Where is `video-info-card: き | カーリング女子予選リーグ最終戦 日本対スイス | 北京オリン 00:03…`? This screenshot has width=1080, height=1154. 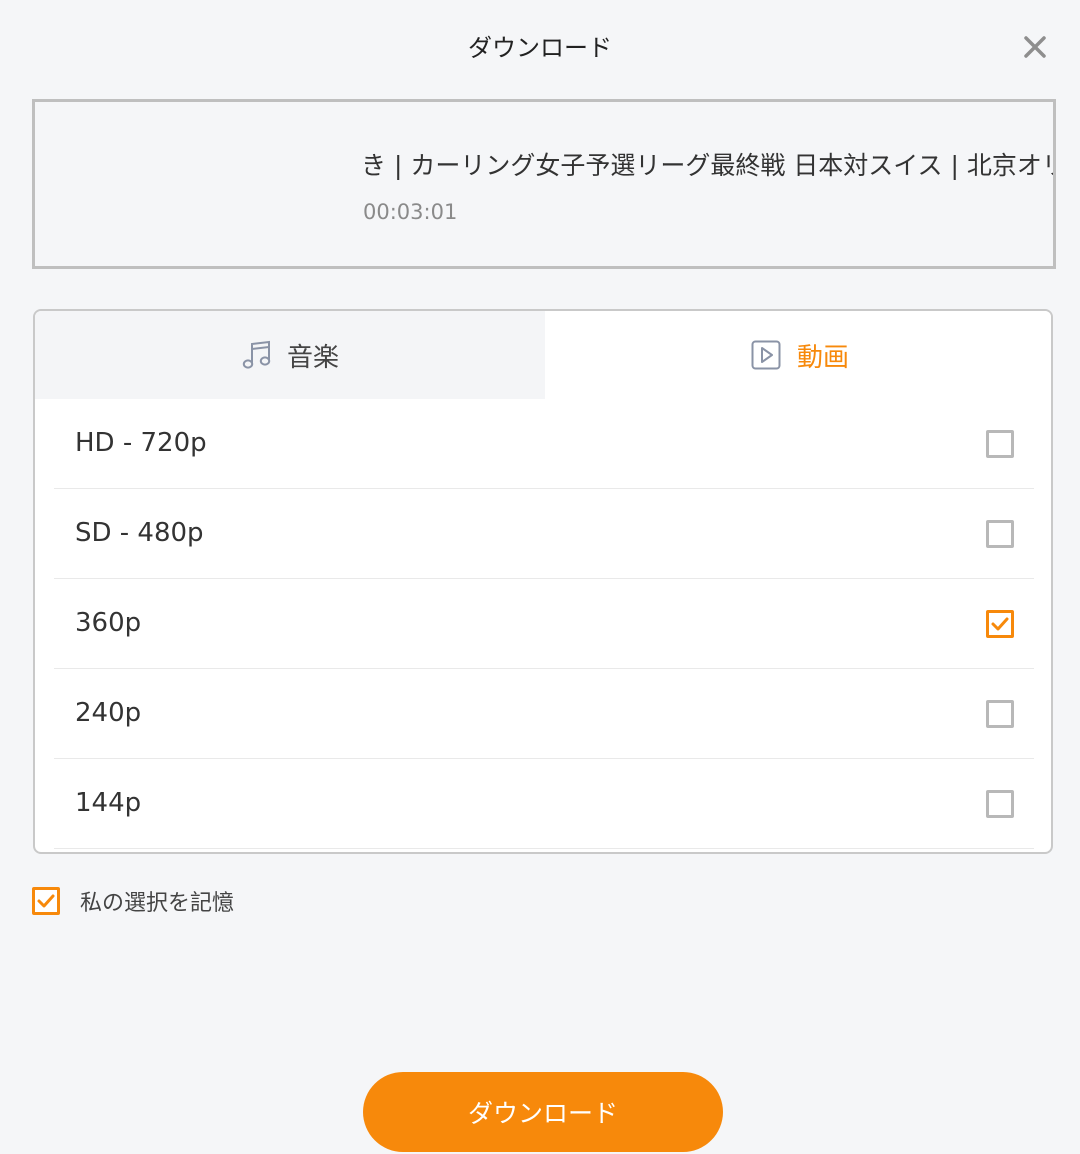 video-info-card: き | カーリング女子予選リーグ最終戦 日本対スイス | 北京オリン 00:03… is located at coordinates (544, 184).